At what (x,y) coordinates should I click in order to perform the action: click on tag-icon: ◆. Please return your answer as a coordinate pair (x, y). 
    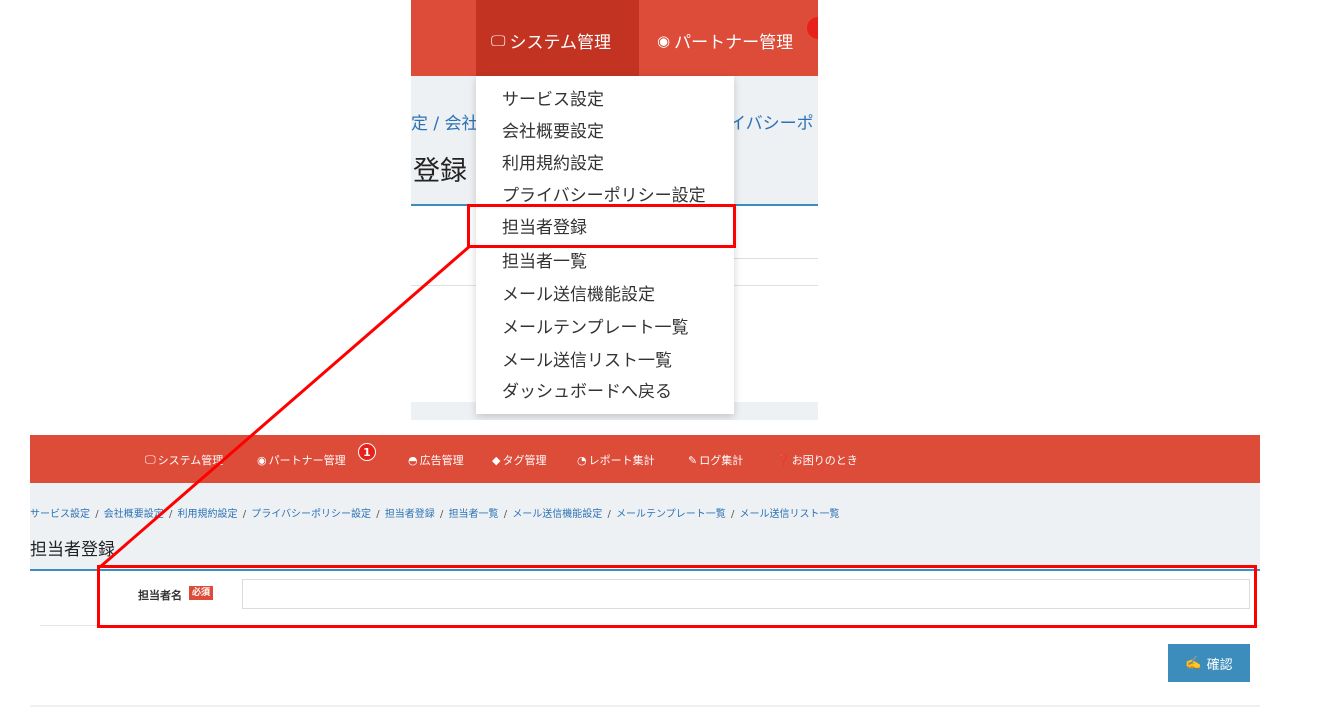
    Looking at the image, I should click on (496, 460).